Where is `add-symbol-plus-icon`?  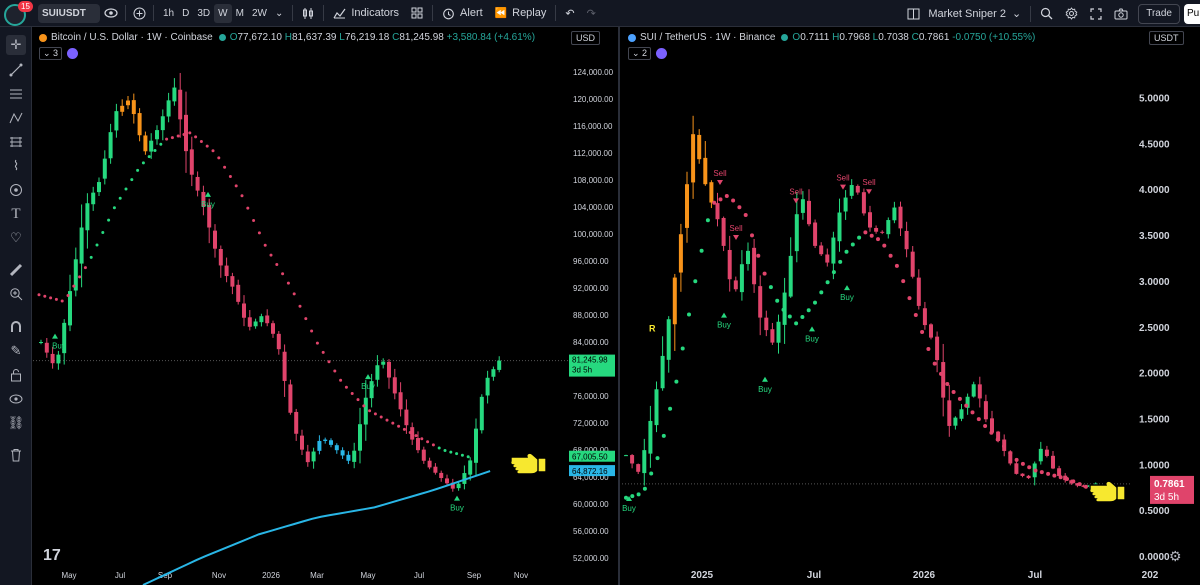 add-symbol-plus-icon is located at coordinates (139, 13).